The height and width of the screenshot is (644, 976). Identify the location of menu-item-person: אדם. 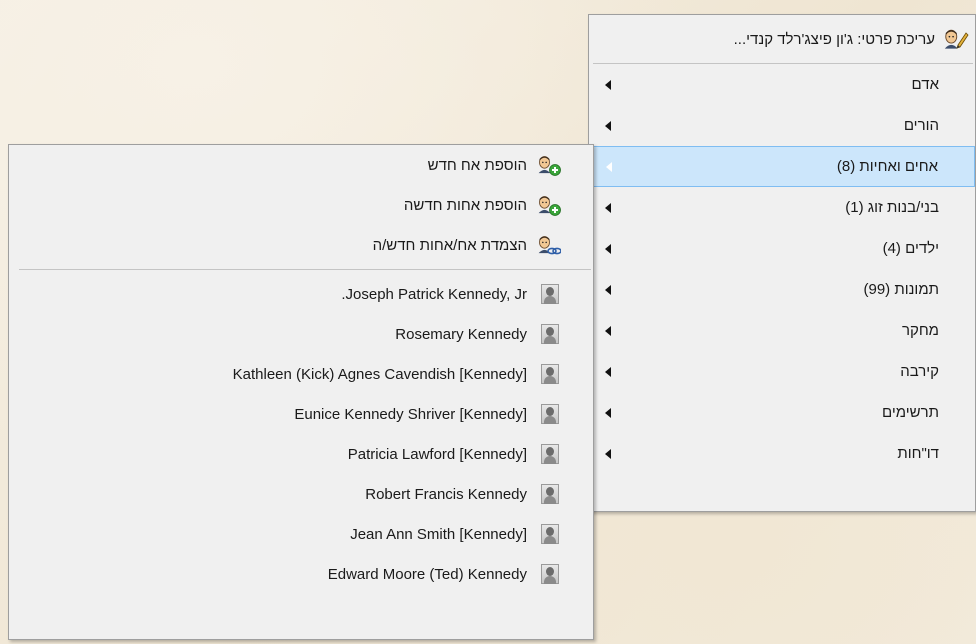
(782, 84).